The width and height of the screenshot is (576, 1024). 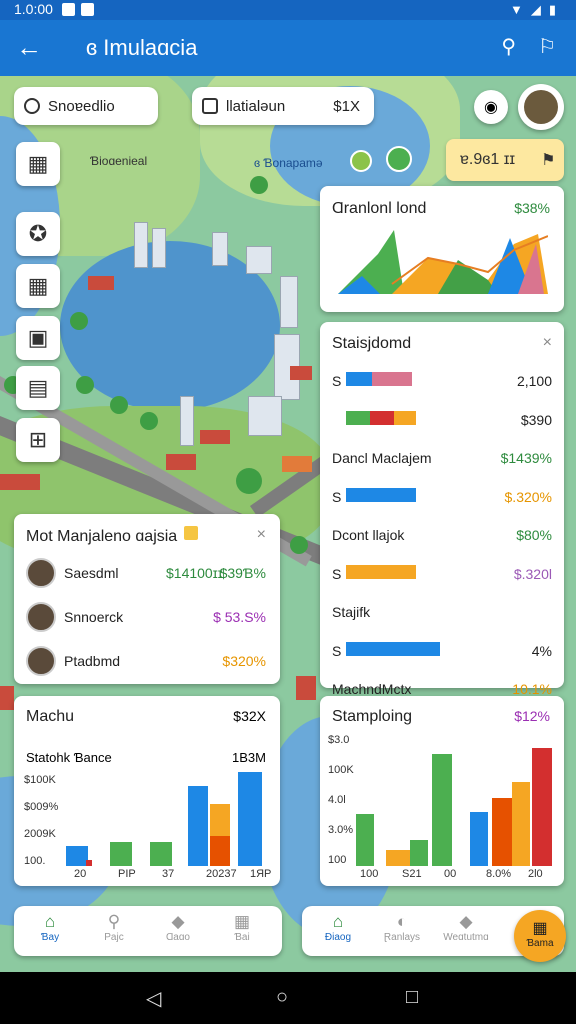 What do you see at coordinates (454, 807) in the screenshot?
I see `stamp-bar-chart` at bounding box center [454, 807].